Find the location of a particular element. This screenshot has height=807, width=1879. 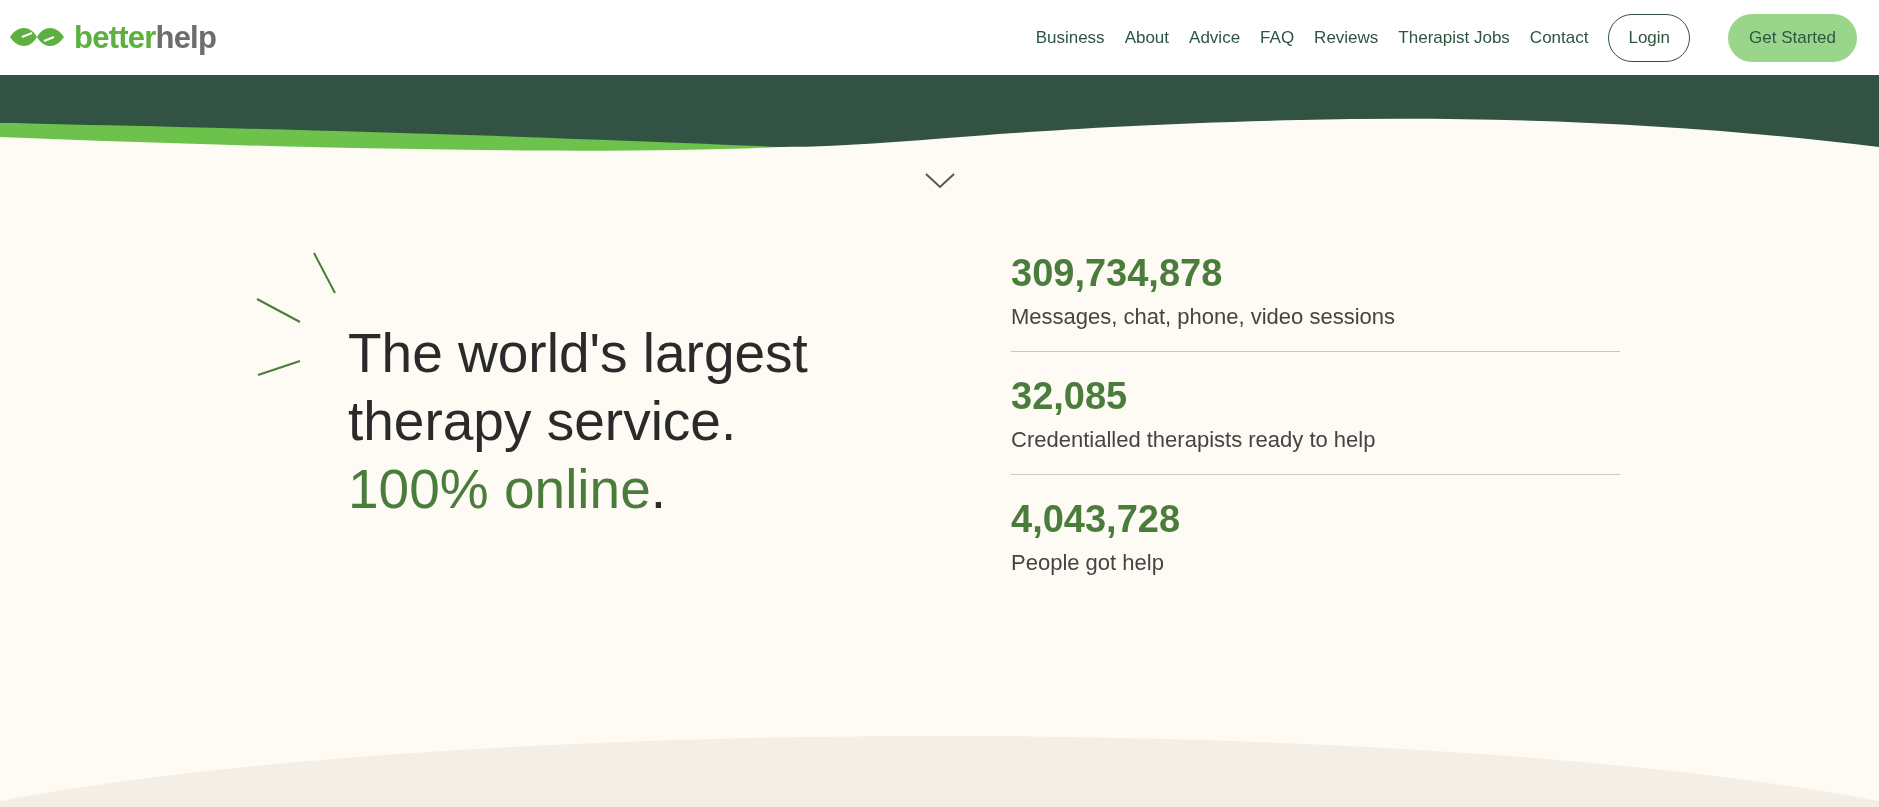

stat-number: 32,085 is located at coordinates (1070, 396).